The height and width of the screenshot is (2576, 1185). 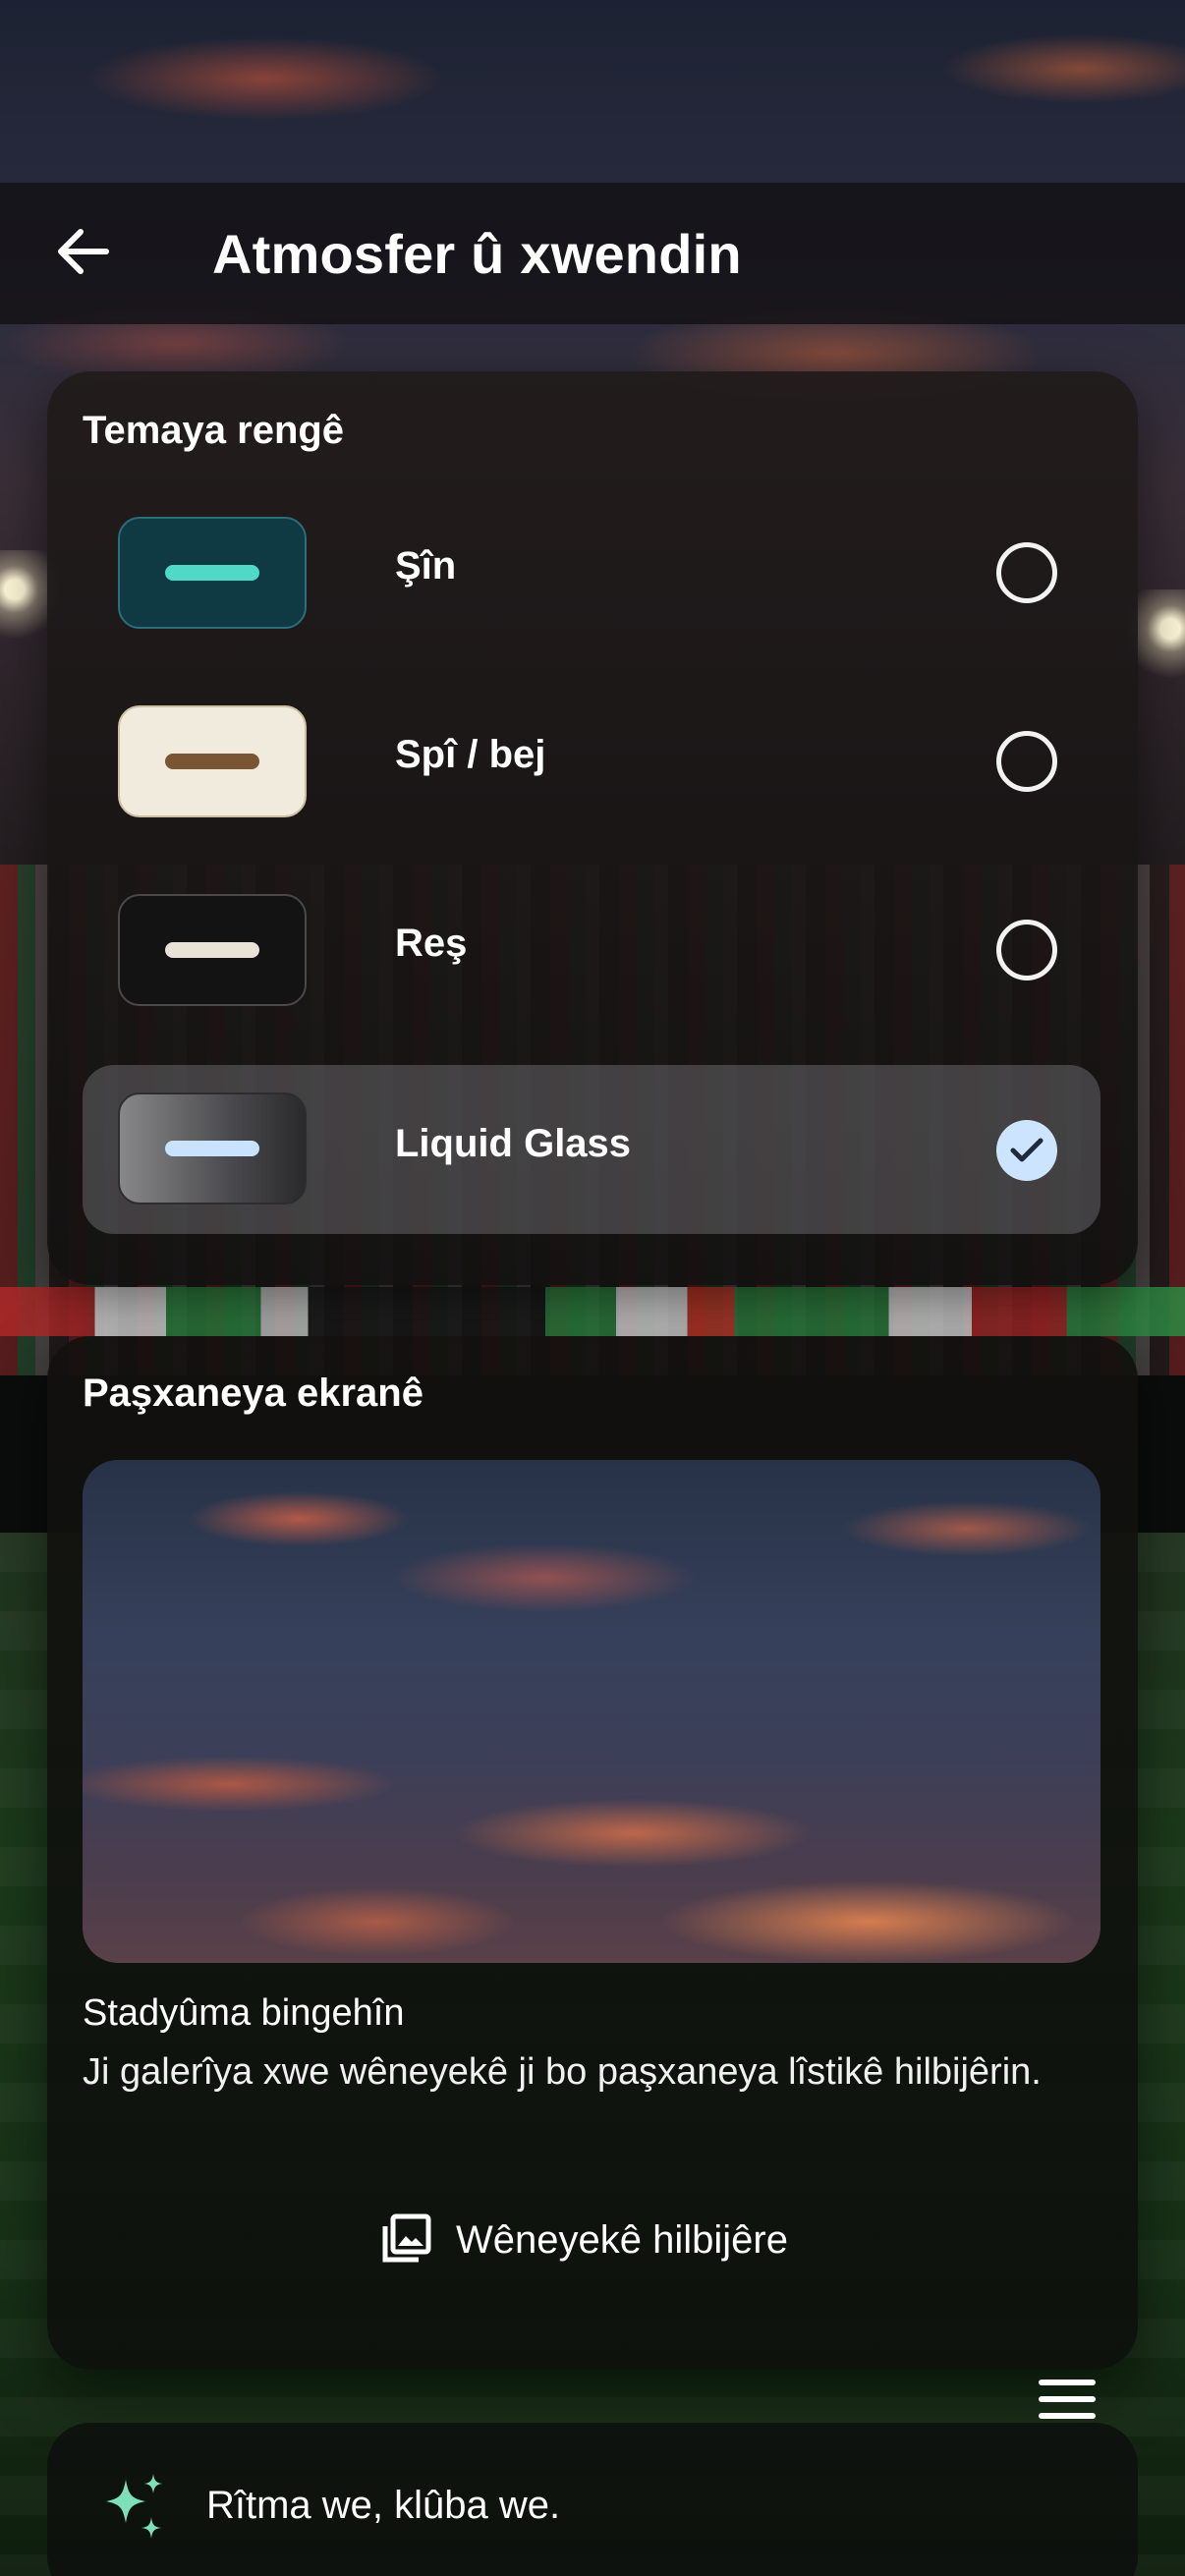 What do you see at coordinates (1026, 1150) in the screenshot?
I see `radio-checked-icon` at bounding box center [1026, 1150].